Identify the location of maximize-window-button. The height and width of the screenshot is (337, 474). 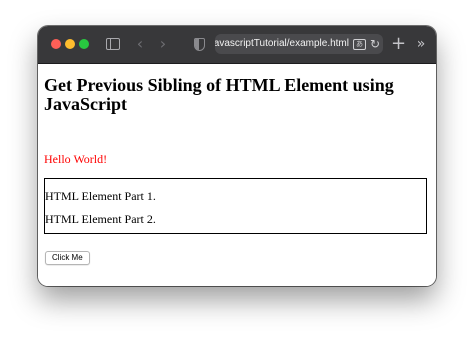
(84, 44).